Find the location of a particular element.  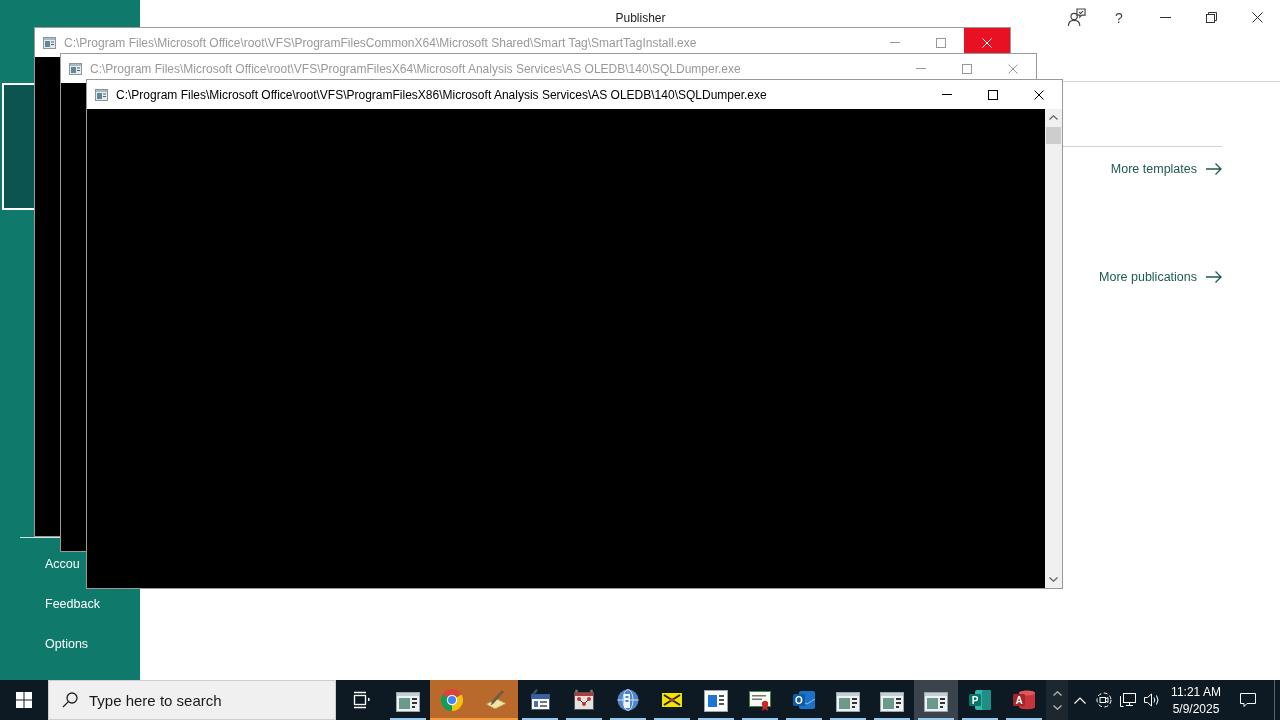

window-title: C:\Program Files\Microsoft Office\root\VFS\ProgramFilesCommonX64\Microsoft Shared\Smart Tag\SmartTagInstall.exe is located at coordinates (381, 42).